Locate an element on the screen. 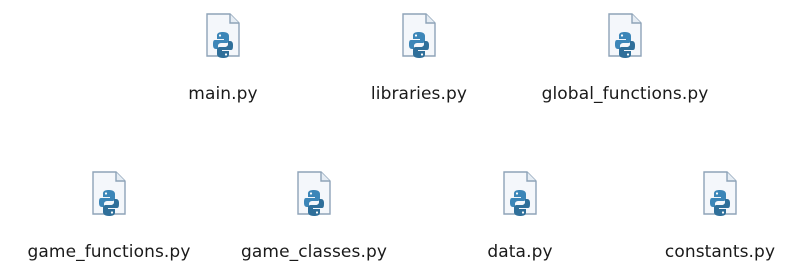 The width and height of the screenshot is (793, 267). file-name-label: main.py is located at coordinates (223, 94).